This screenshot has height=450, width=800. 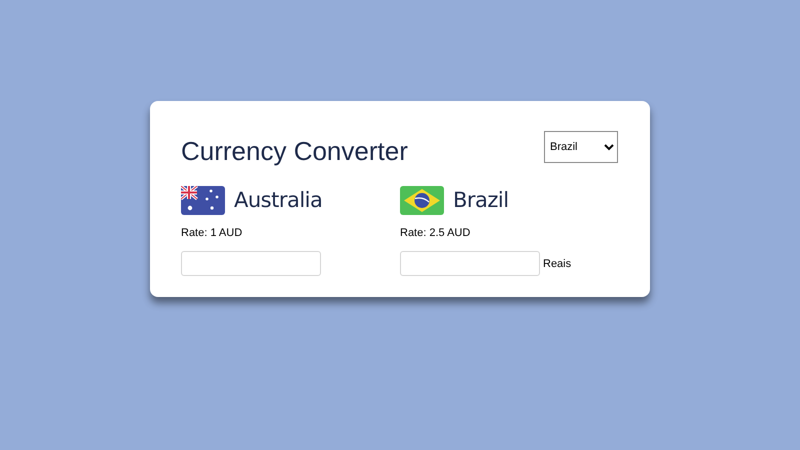 I want to click on unit-label: Reais, so click(x=557, y=264).